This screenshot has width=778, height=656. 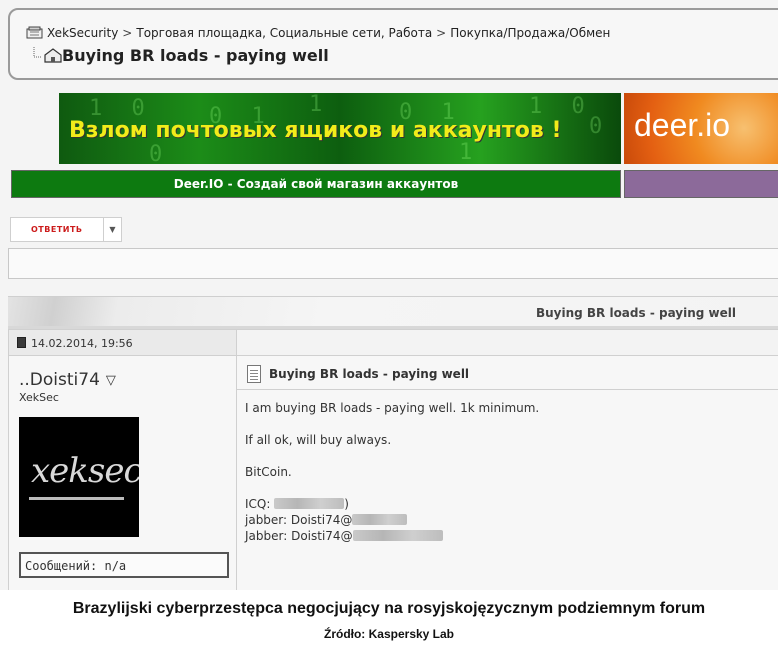 What do you see at coordinates (507, 377) in the screenshot?
I see `message-title-row: Buying BR loads - paying well` at bounding box center [507, 377].